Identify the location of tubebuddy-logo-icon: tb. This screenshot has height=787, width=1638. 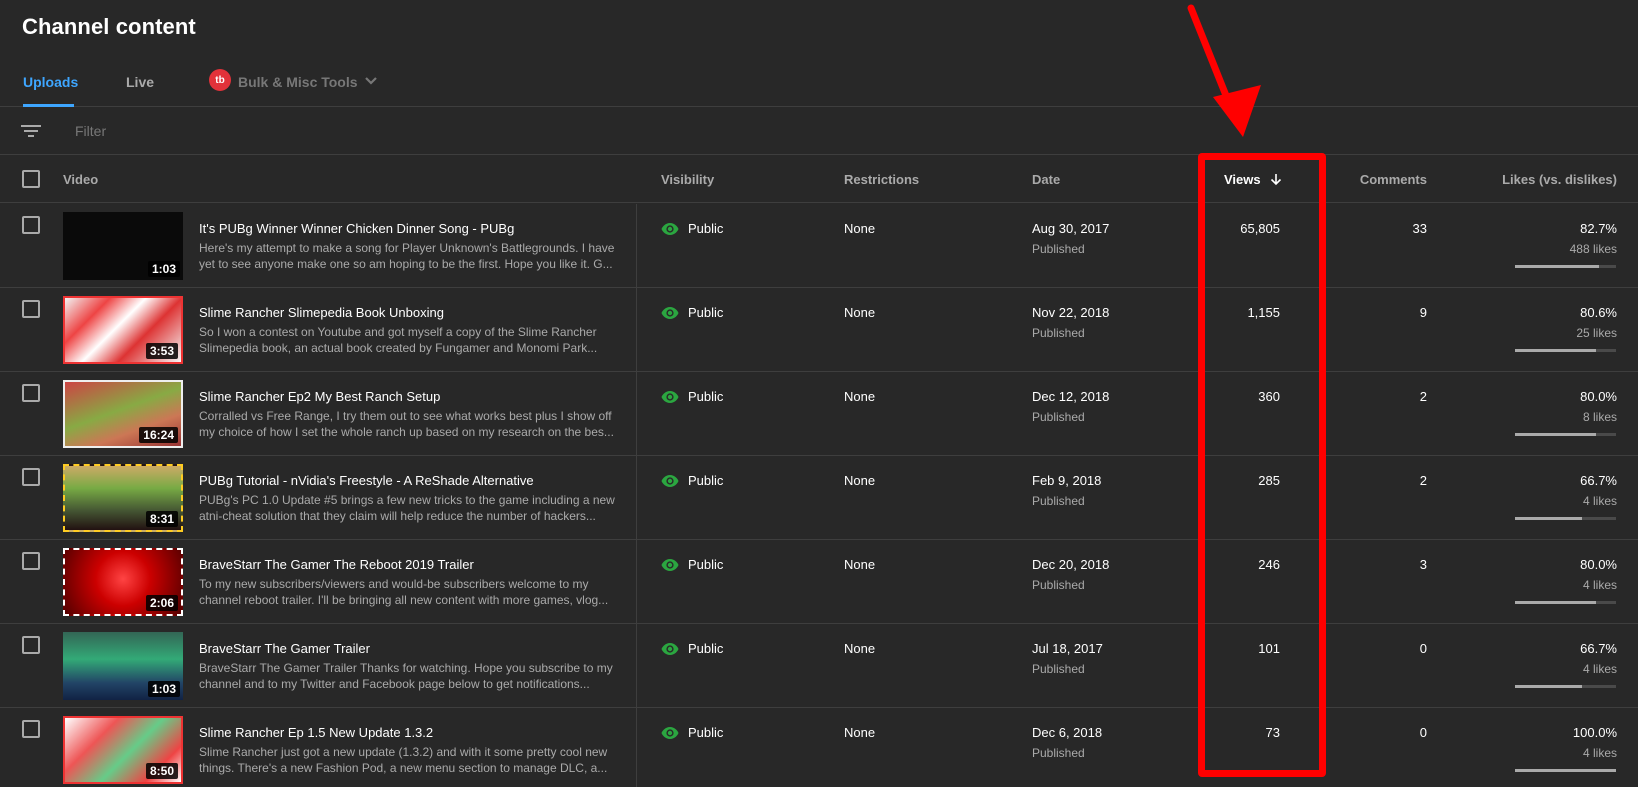
(220, 80).